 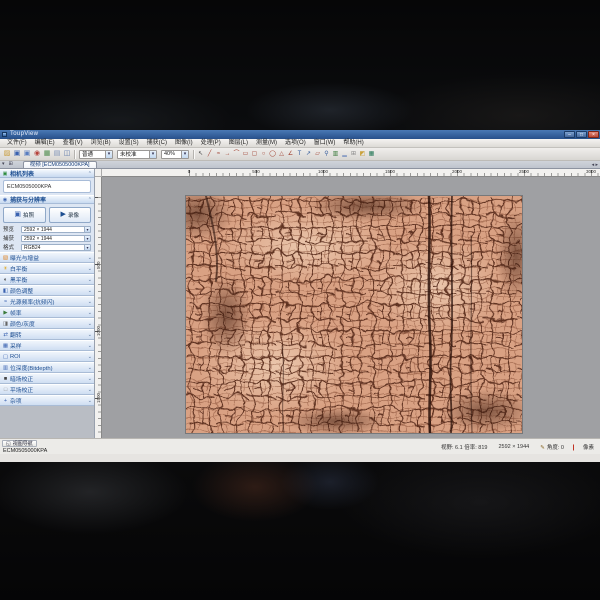 What do you see at coordinates (581, 134) in the screenshot?
I see `maximize-button: □` at bounding box center [581, 134].